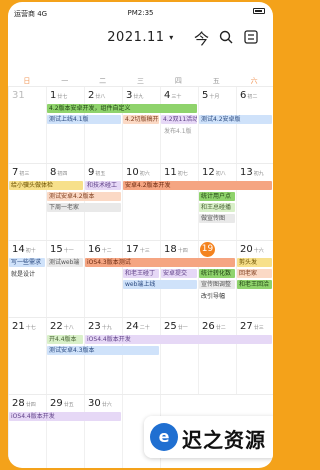  What do you see at coordinates (214, 172) in the screenshot?
I see `day-number: 12初八` at bounding box center [214, 172].